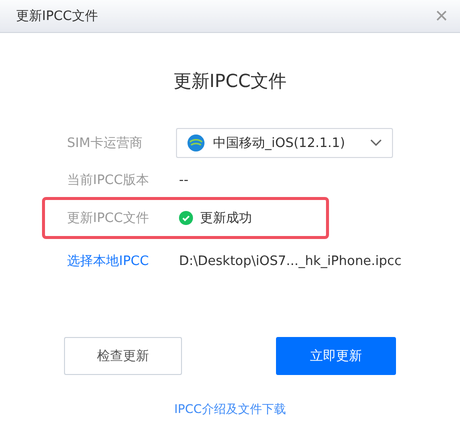 This screenshot has height=440, width=460. Describe the element at coordinates (230, 409) in the screenshot. I see `download-link: IPCC介绍及文件下载` at that location.